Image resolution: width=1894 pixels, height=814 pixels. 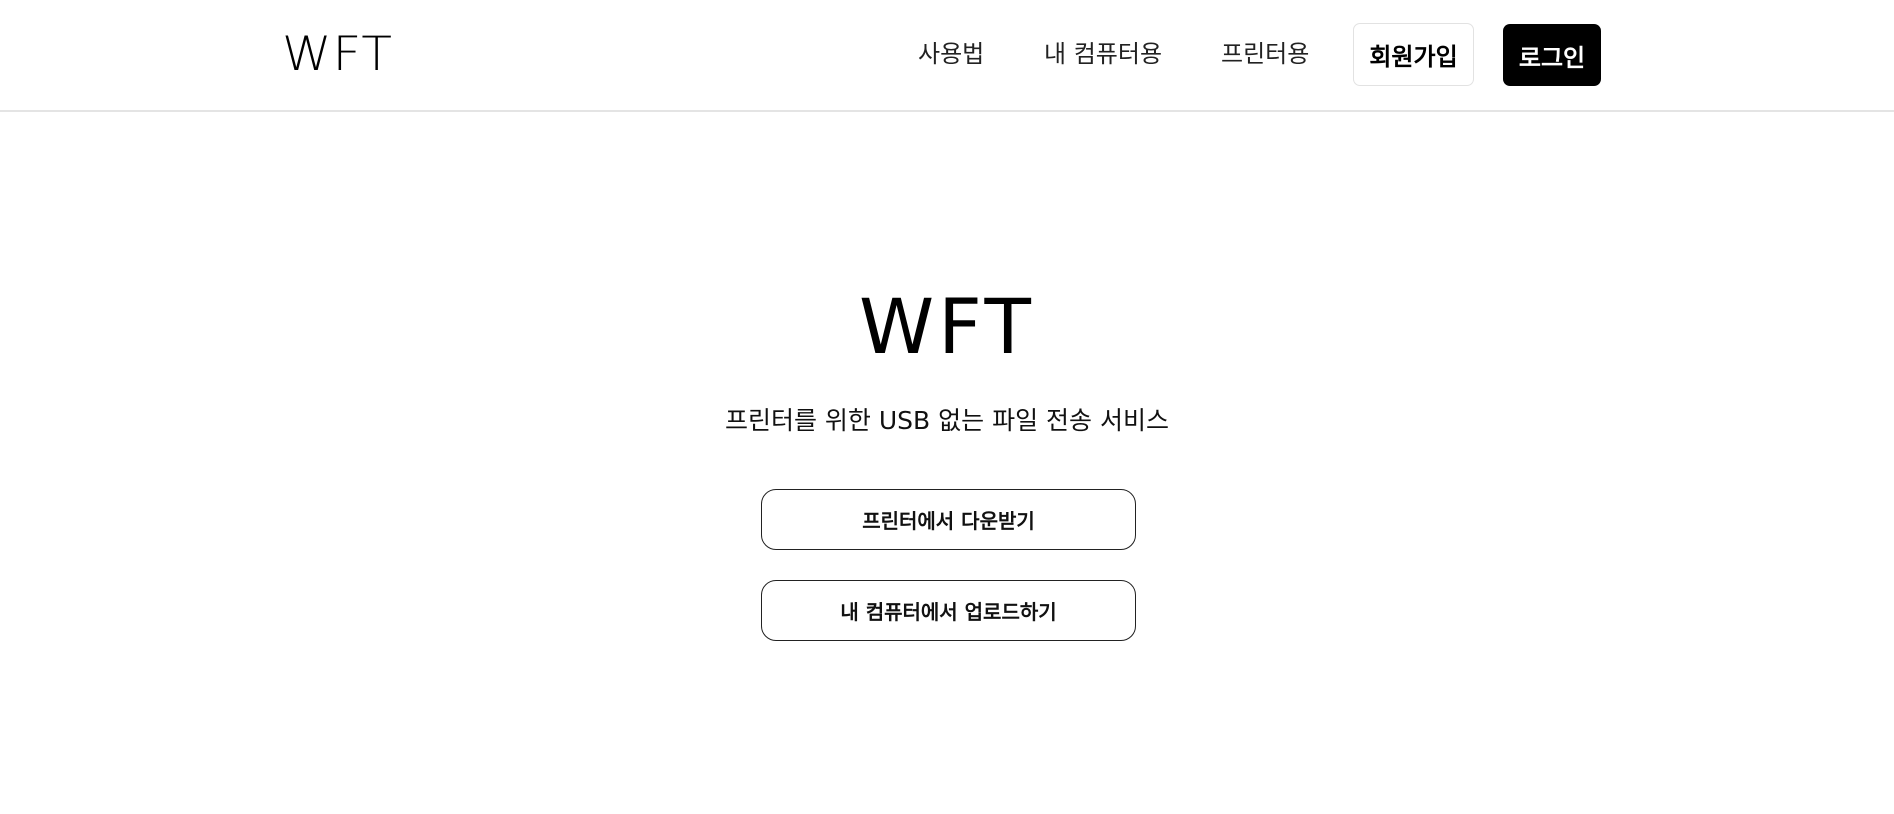 I want to click on hero-subtitle: 프린터를 위한 USB 없는 파일 전송 서비스, so click(x=946, y=420).